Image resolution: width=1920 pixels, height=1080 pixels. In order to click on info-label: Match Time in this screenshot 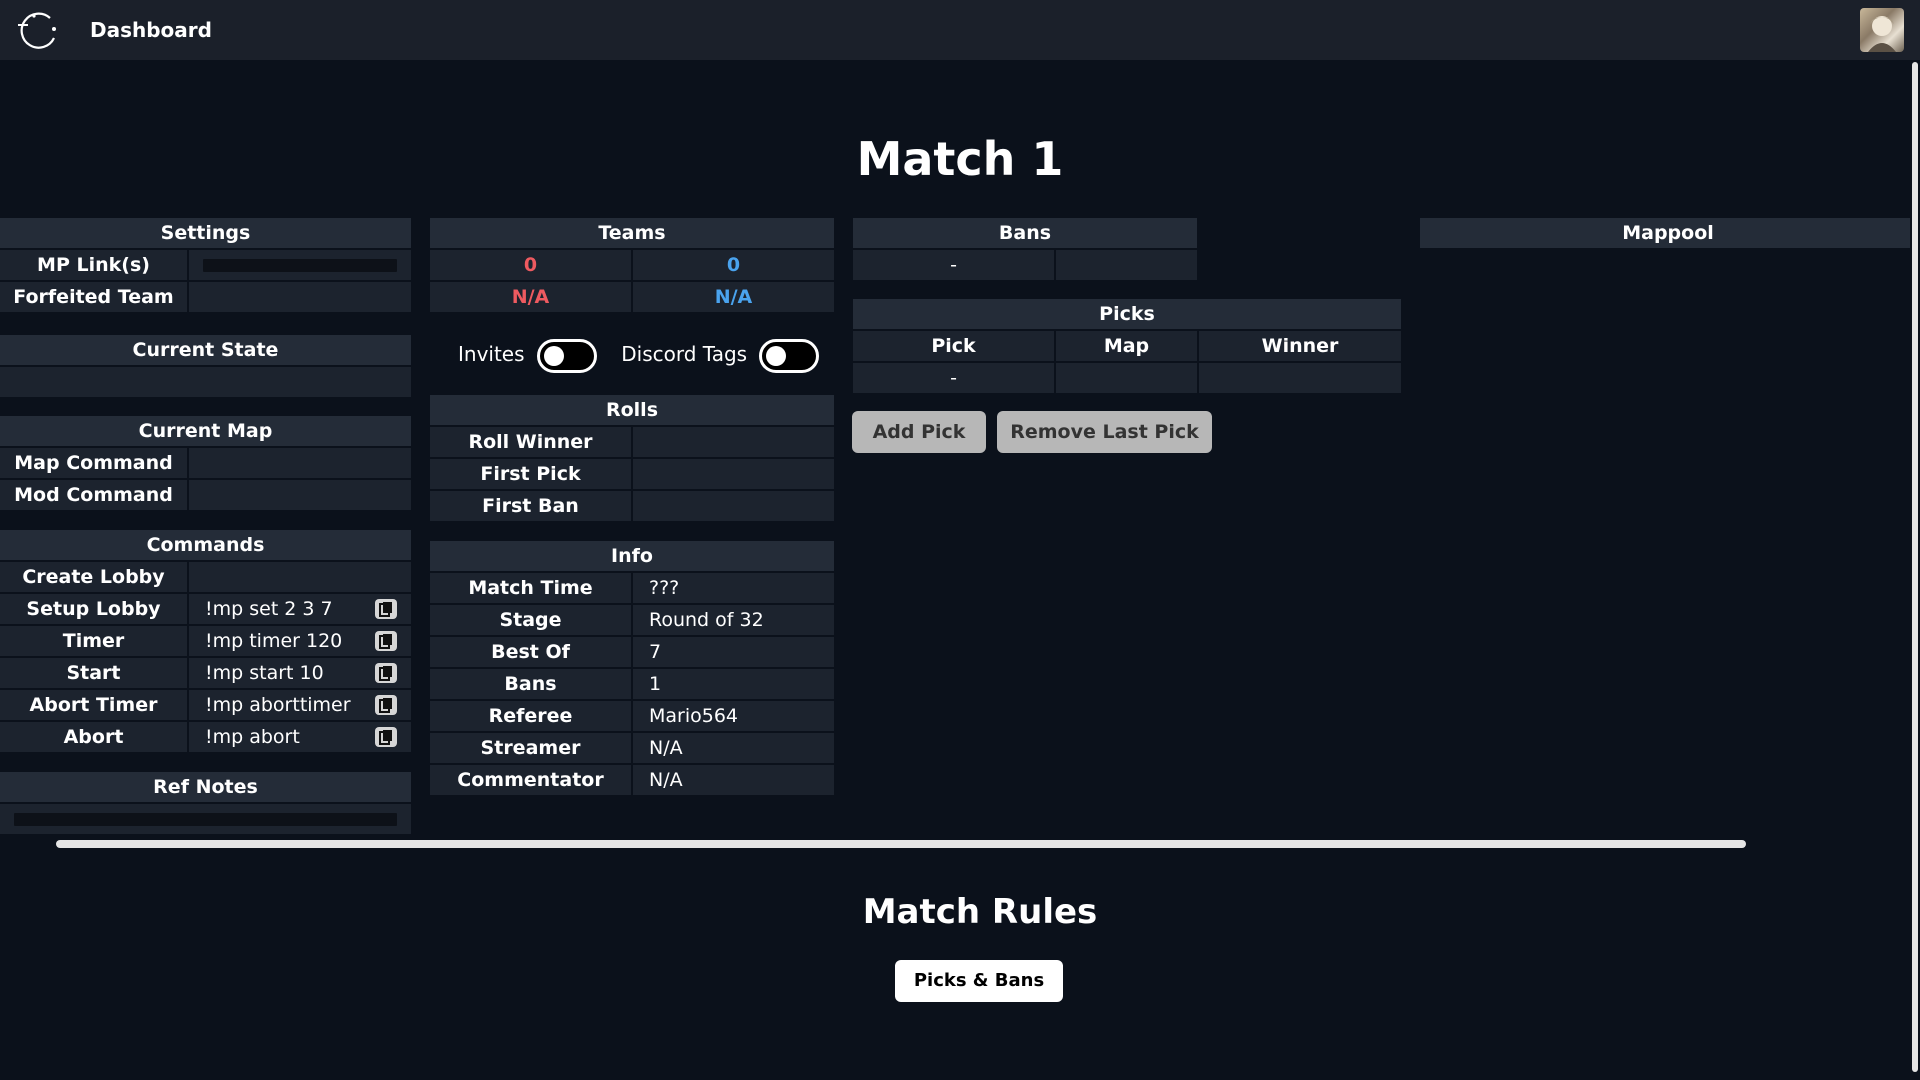, I will do `click(530, 588)`.